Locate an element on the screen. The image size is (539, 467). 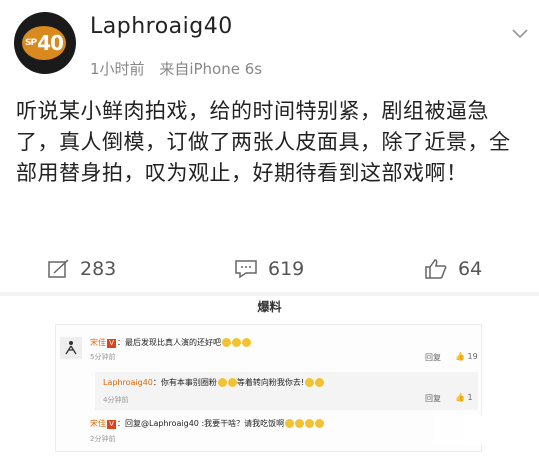
comment-time: 5分钟前 is located at coordinates (103, 357).